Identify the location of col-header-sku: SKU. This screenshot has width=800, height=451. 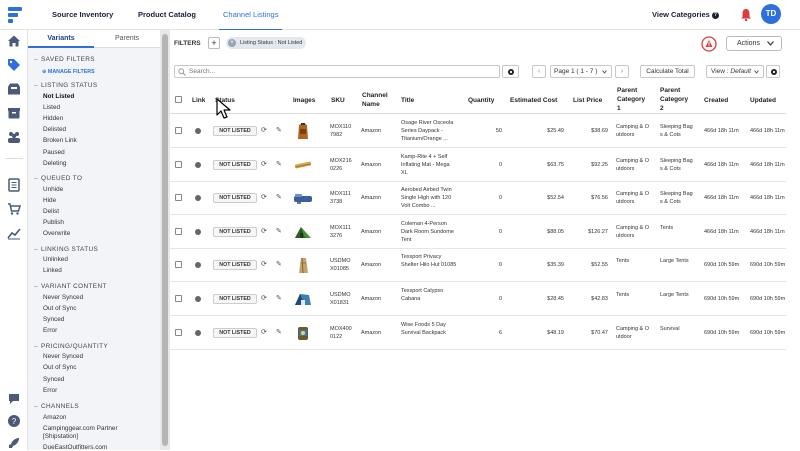
(338, 100).